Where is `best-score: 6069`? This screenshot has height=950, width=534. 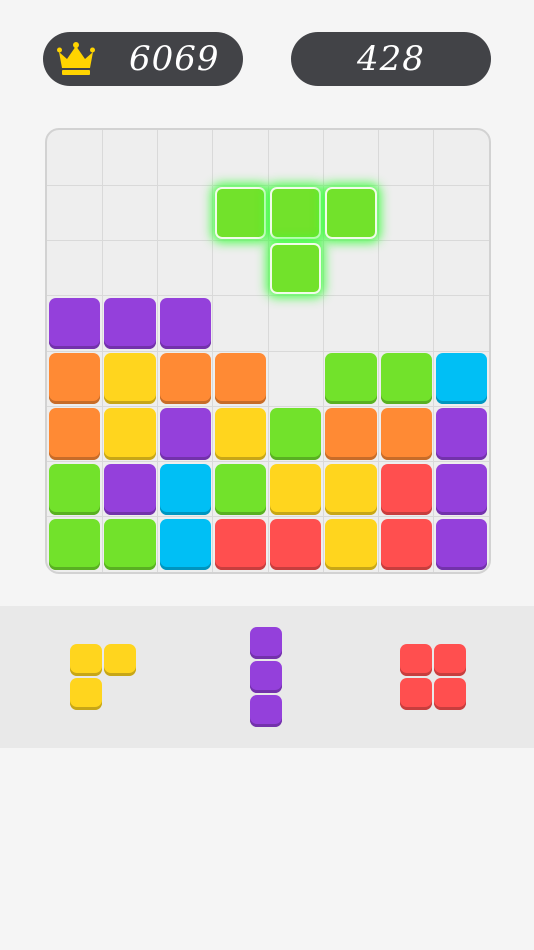 best-score: 6069 is located at coordinates (174, 59).